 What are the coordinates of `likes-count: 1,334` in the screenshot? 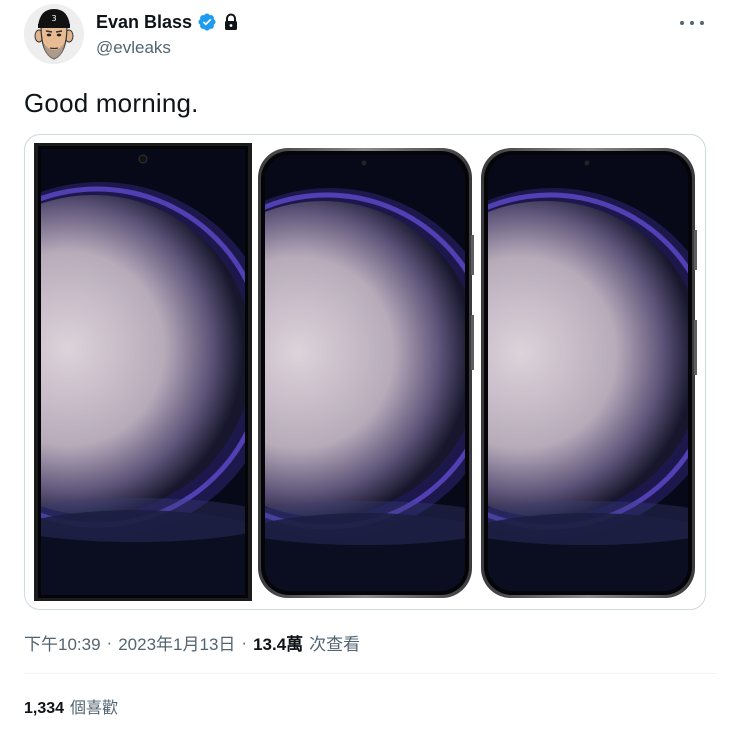 It's located at (44, 708).